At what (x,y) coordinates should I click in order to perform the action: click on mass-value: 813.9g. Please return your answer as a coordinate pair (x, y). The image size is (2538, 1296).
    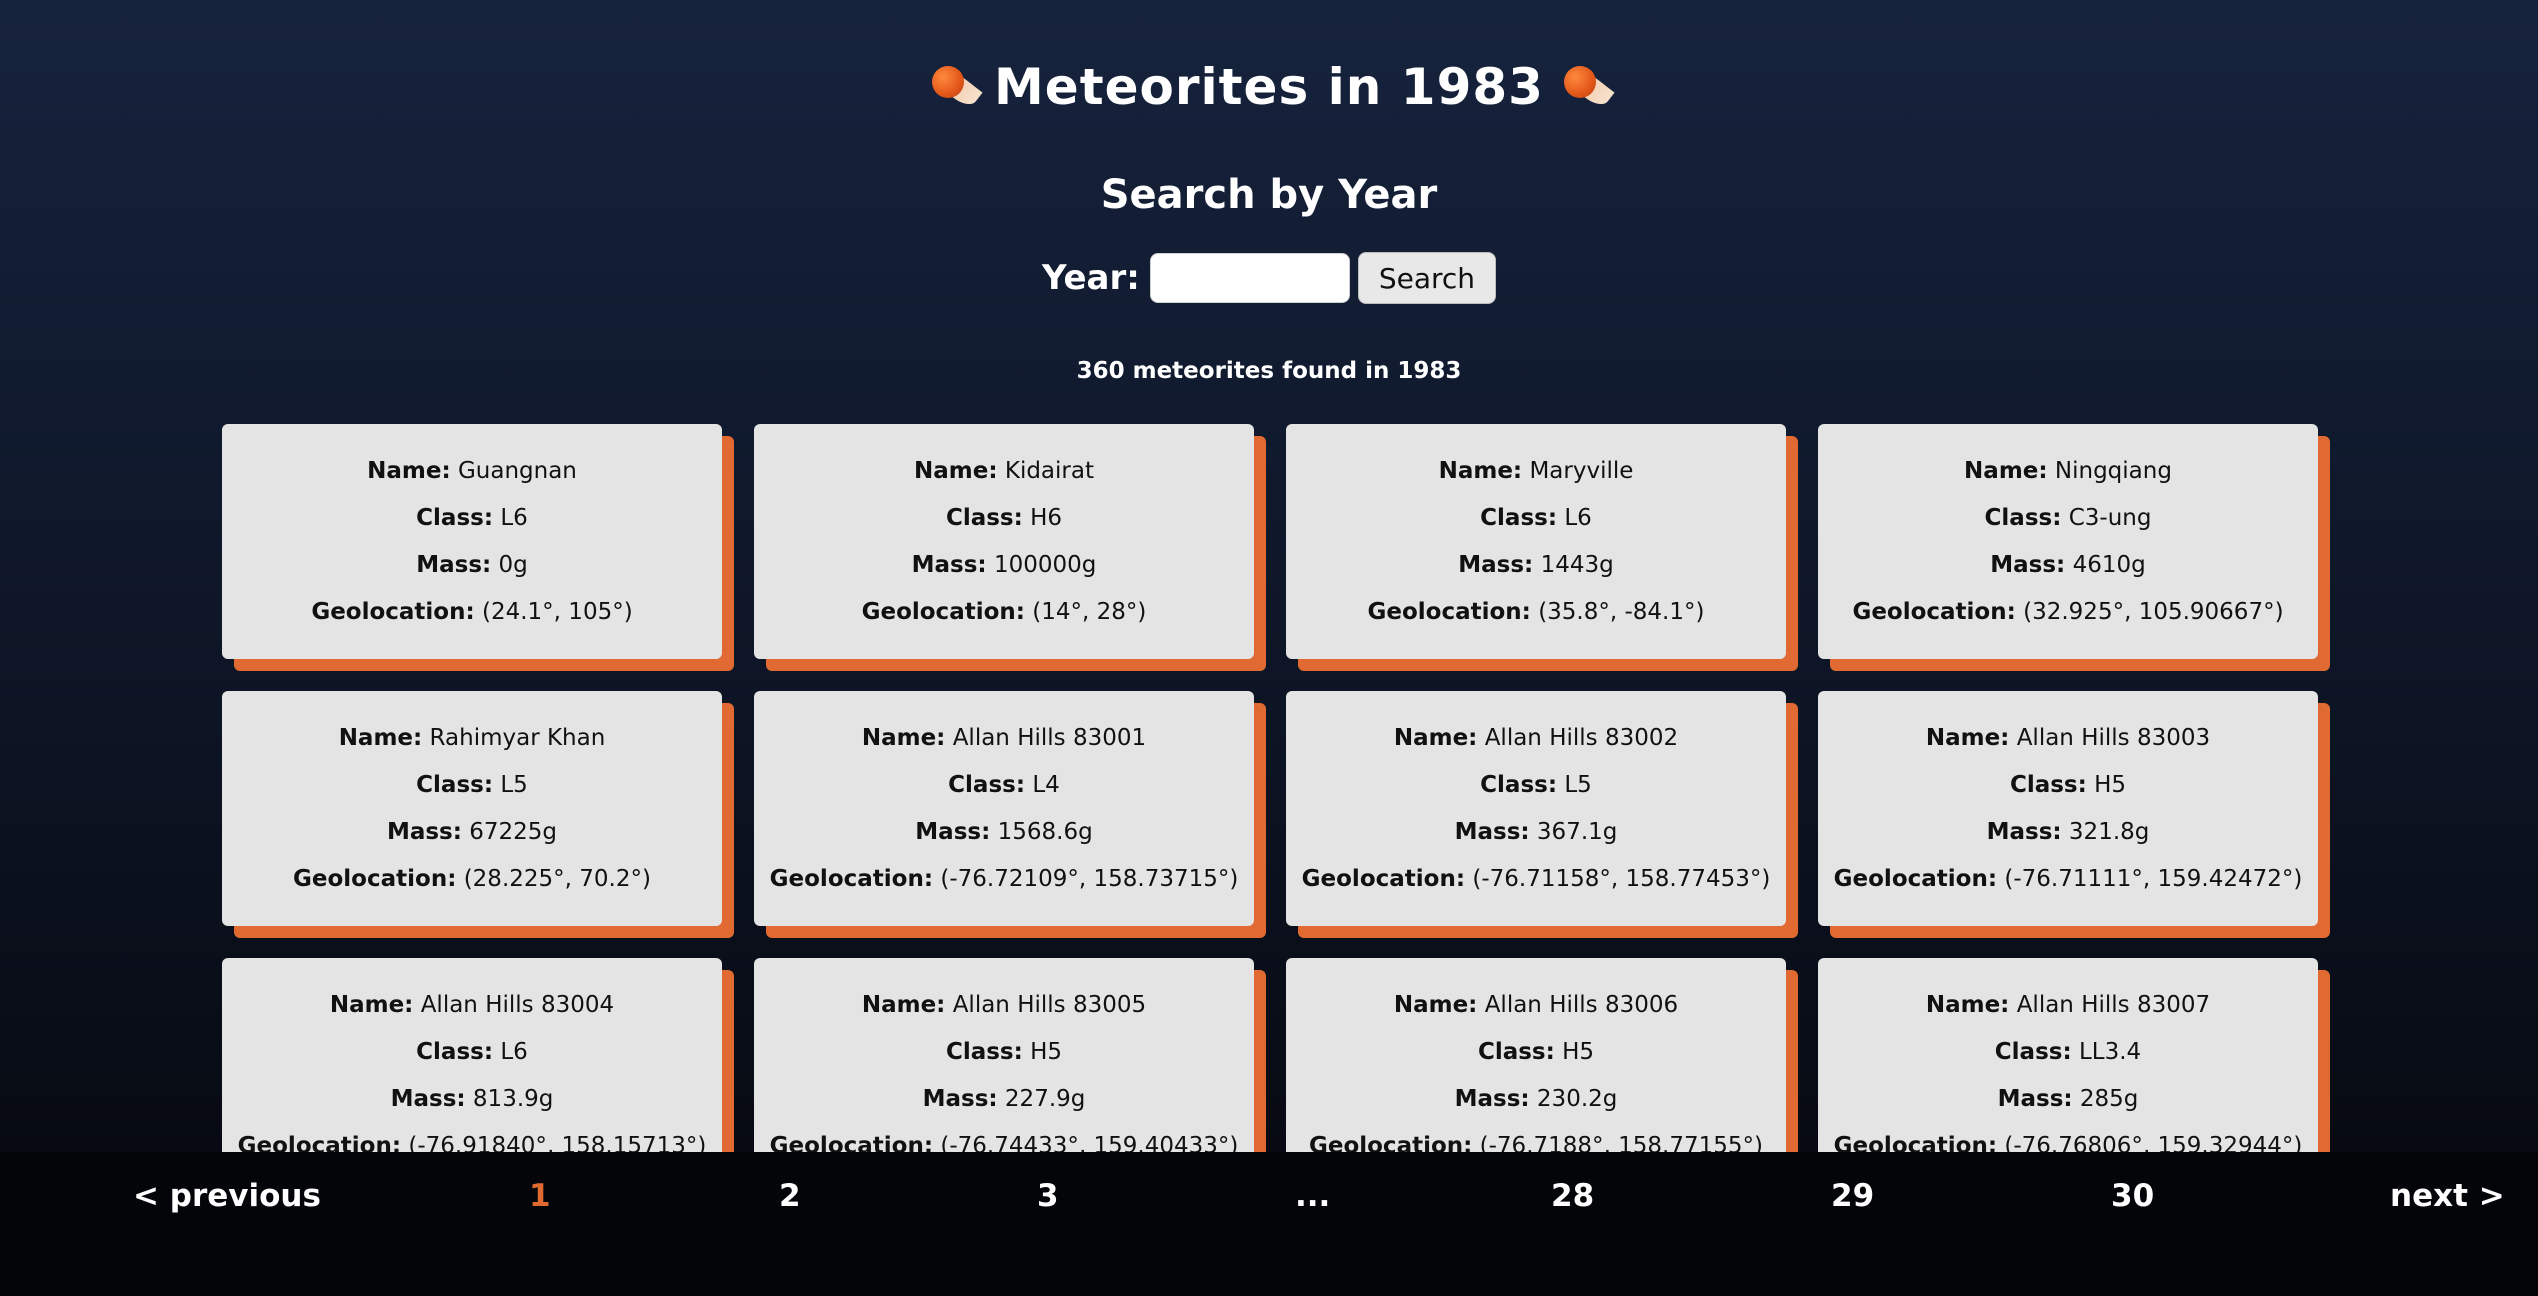
    Looking at the image, I should click on (513, 1099).